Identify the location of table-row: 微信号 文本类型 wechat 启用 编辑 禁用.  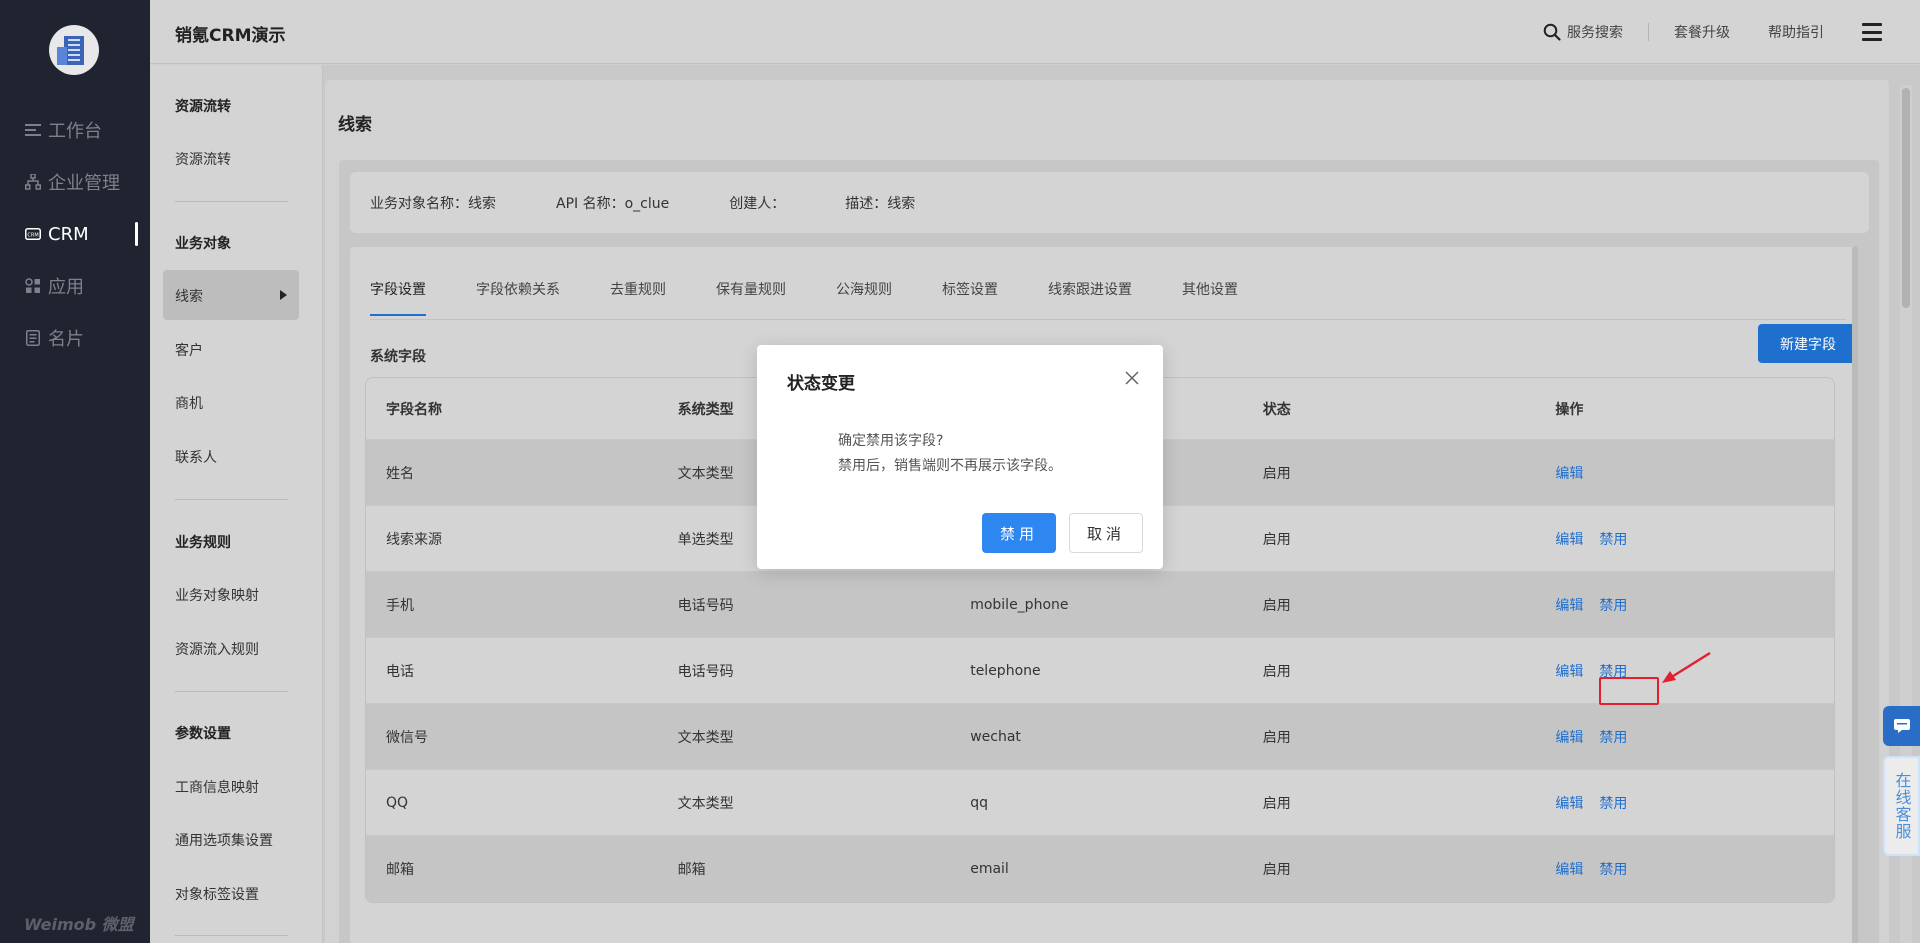
(1100, 737).